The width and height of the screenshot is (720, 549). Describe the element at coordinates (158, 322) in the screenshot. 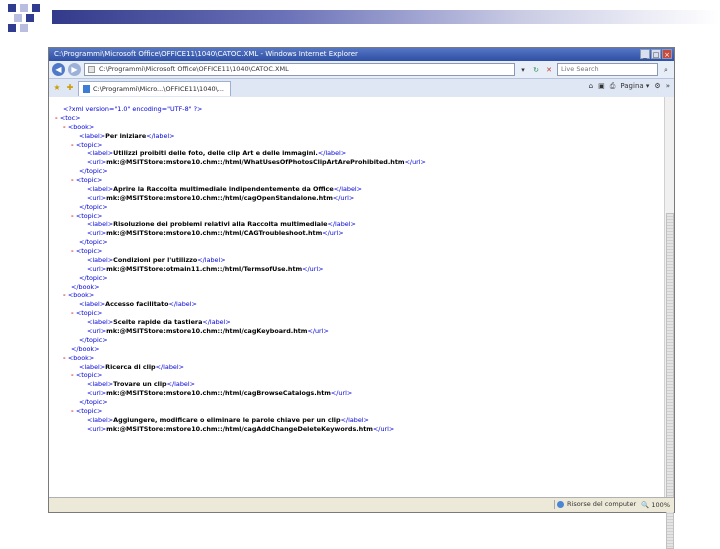

I see `xml-text: Scelte rapide da tastiera` at that location.